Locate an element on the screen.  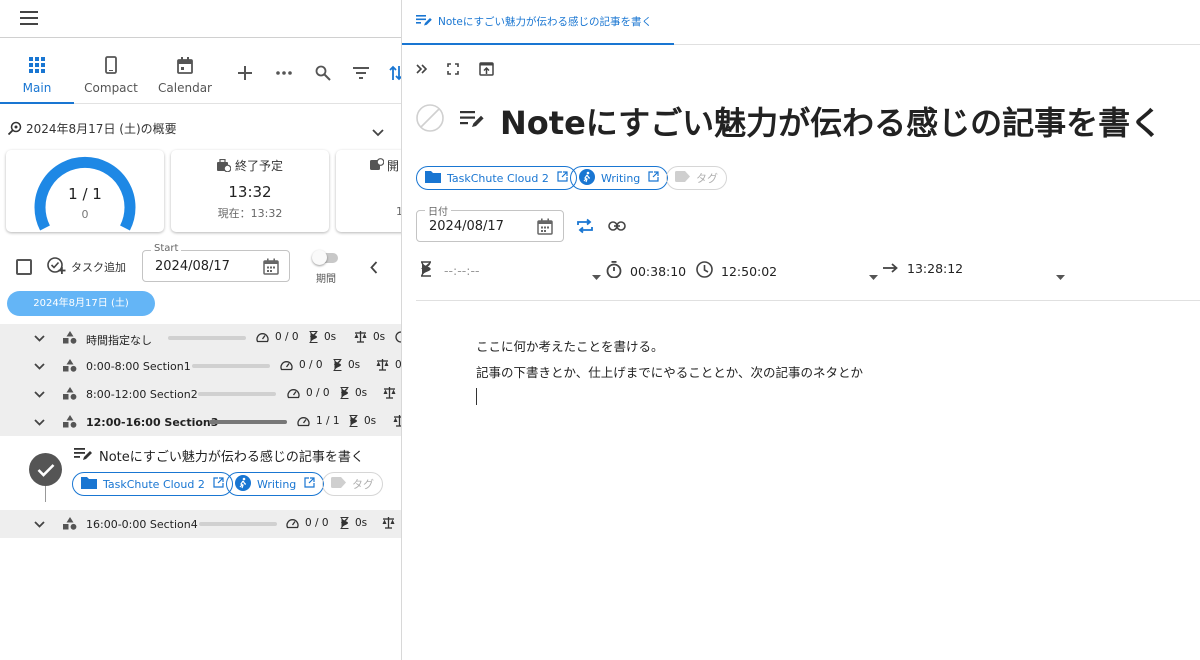
filter-icon is located at coordinates (361, 73).